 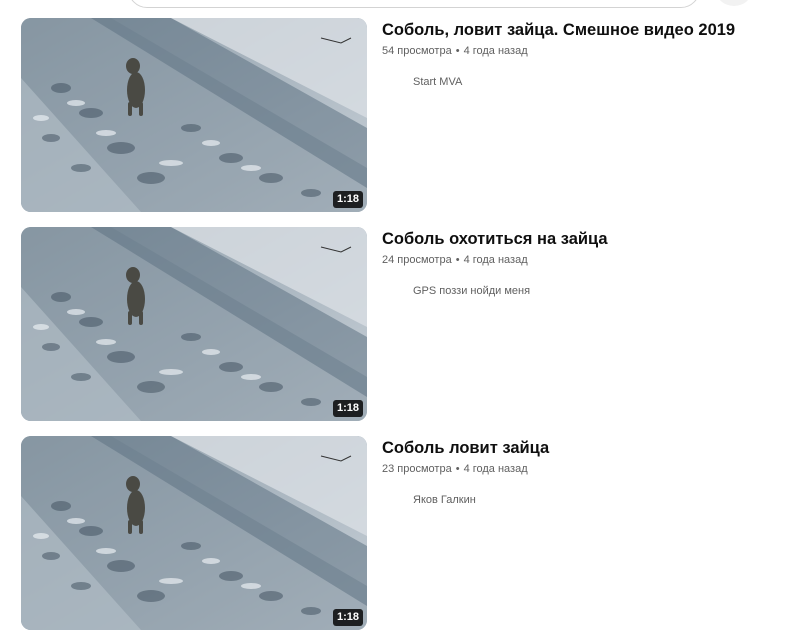 I want to click on channel-name: Start MVA, so click(x=558, y=82).